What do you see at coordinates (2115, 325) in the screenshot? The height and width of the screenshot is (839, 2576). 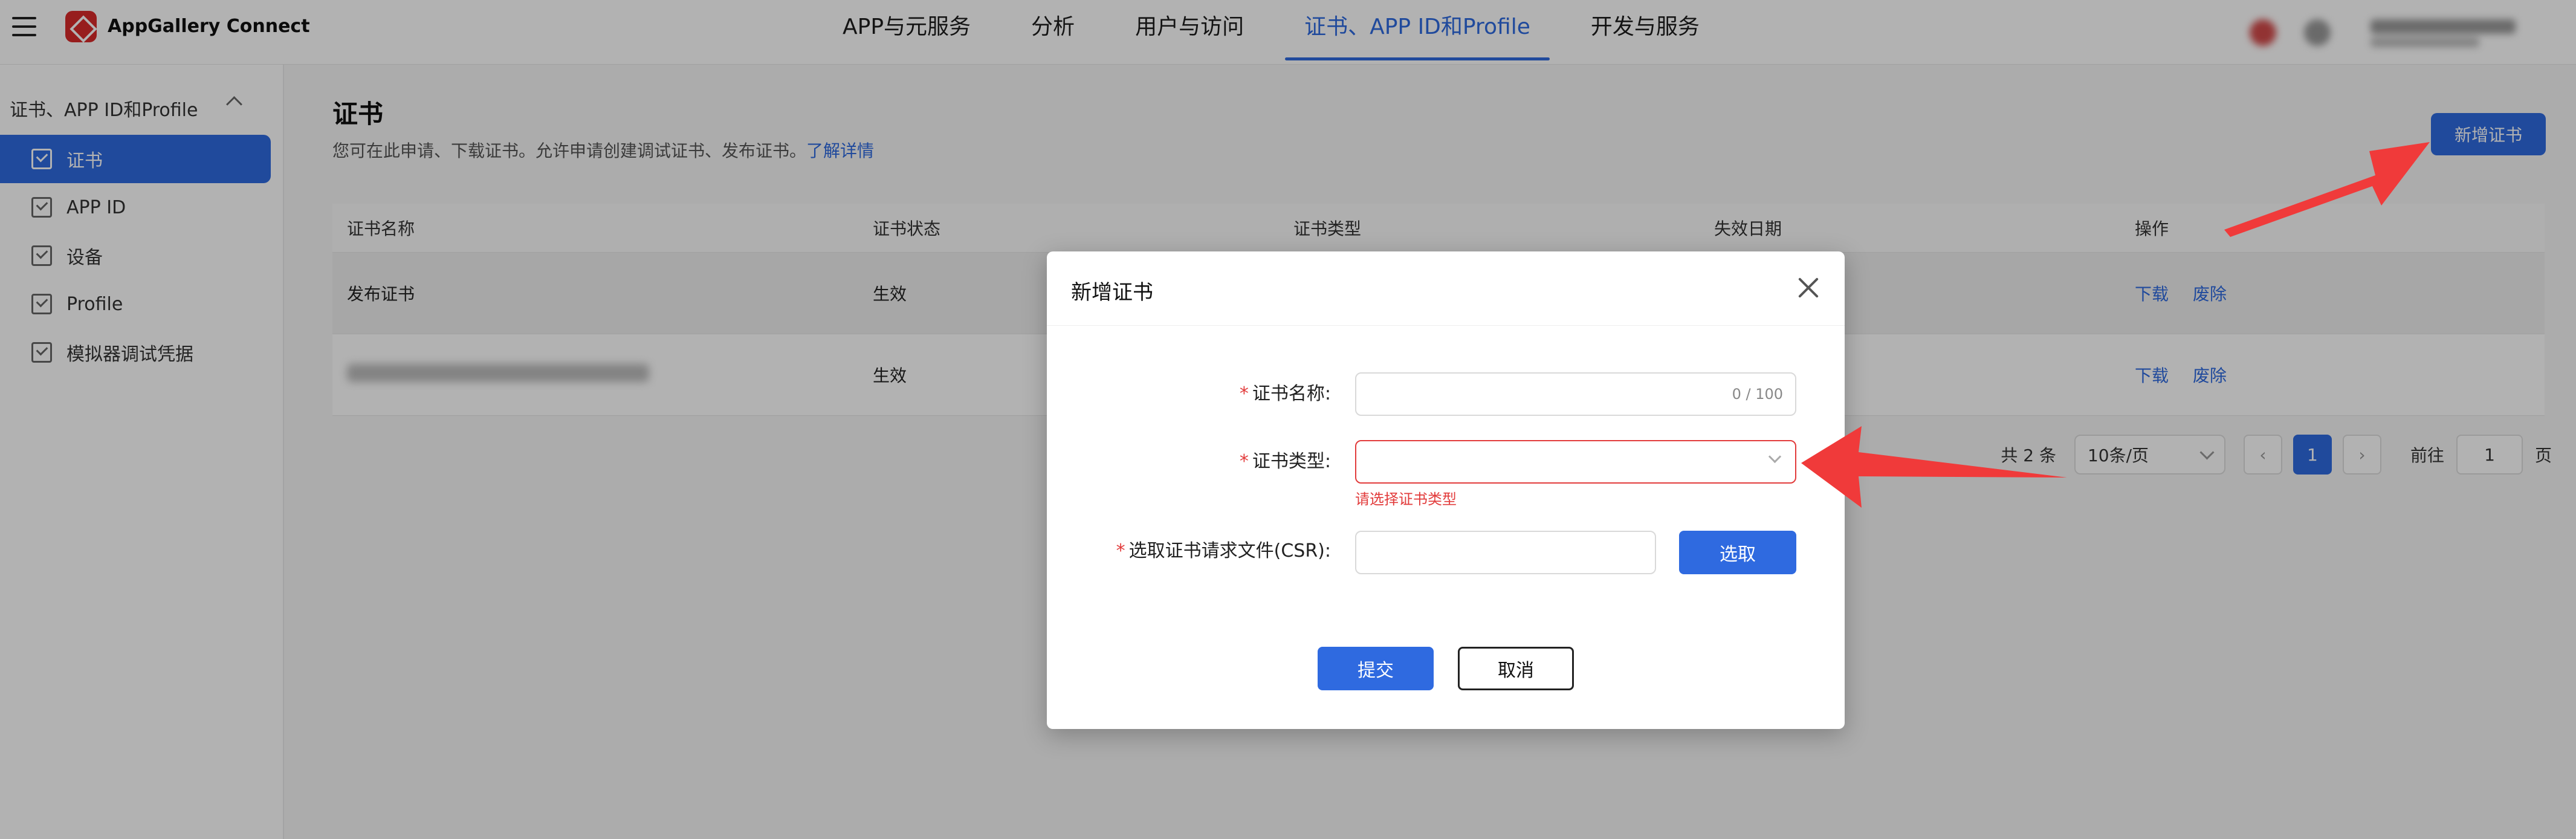 I see `annotation-arrows` at bounding box center [2115, 325].